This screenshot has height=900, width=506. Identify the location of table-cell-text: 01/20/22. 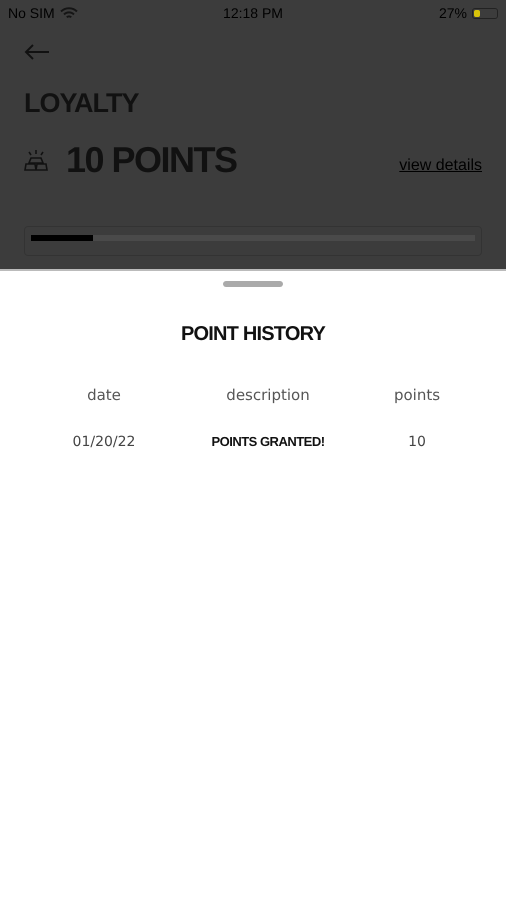
(104, 442).